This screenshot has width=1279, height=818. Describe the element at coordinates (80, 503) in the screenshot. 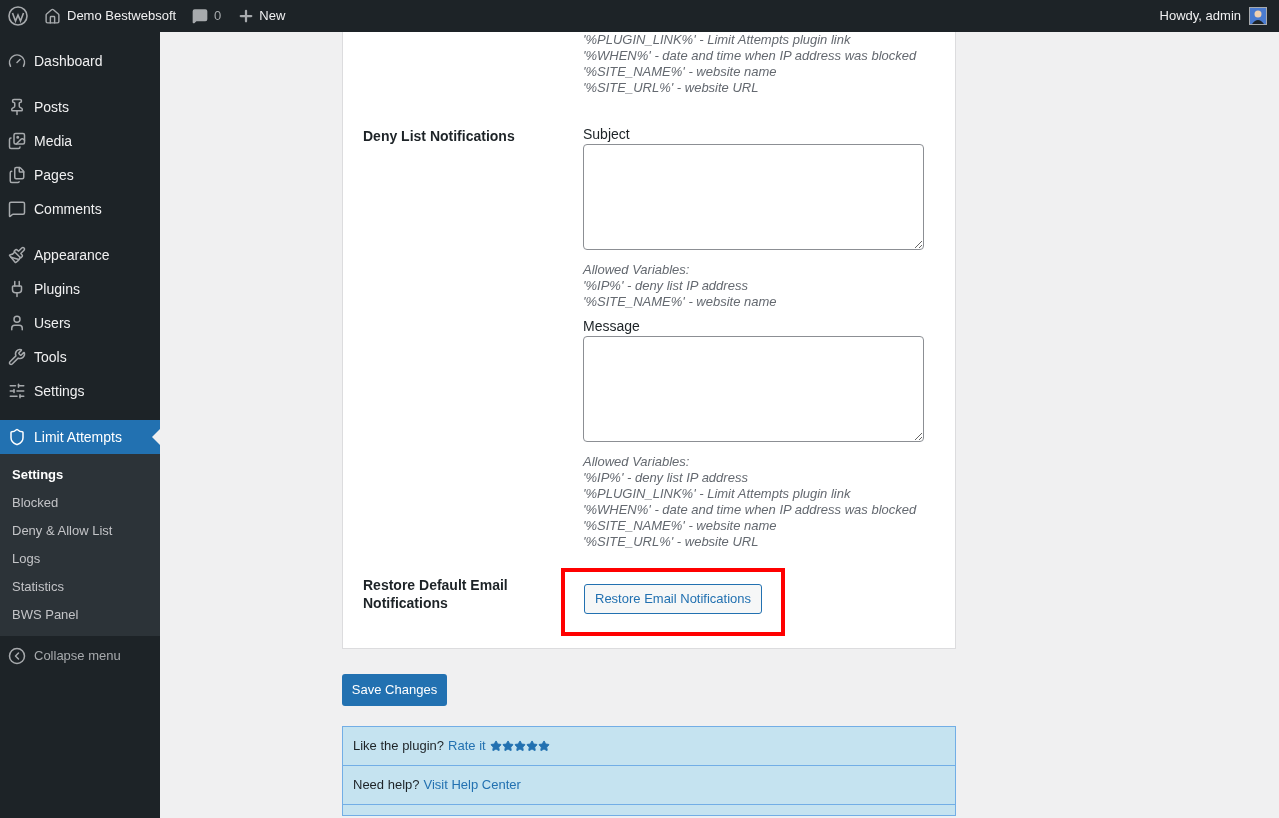

I see `submenu-item: Blocked` at that location.